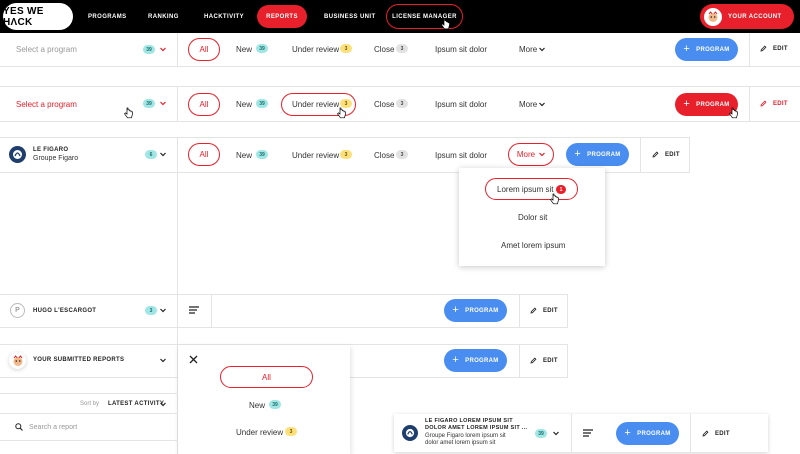 This screenshot has height=454, width=800. I want to click on program-company-line1: Groupe Figaro lorem ipsum sit, so click(465, 436).